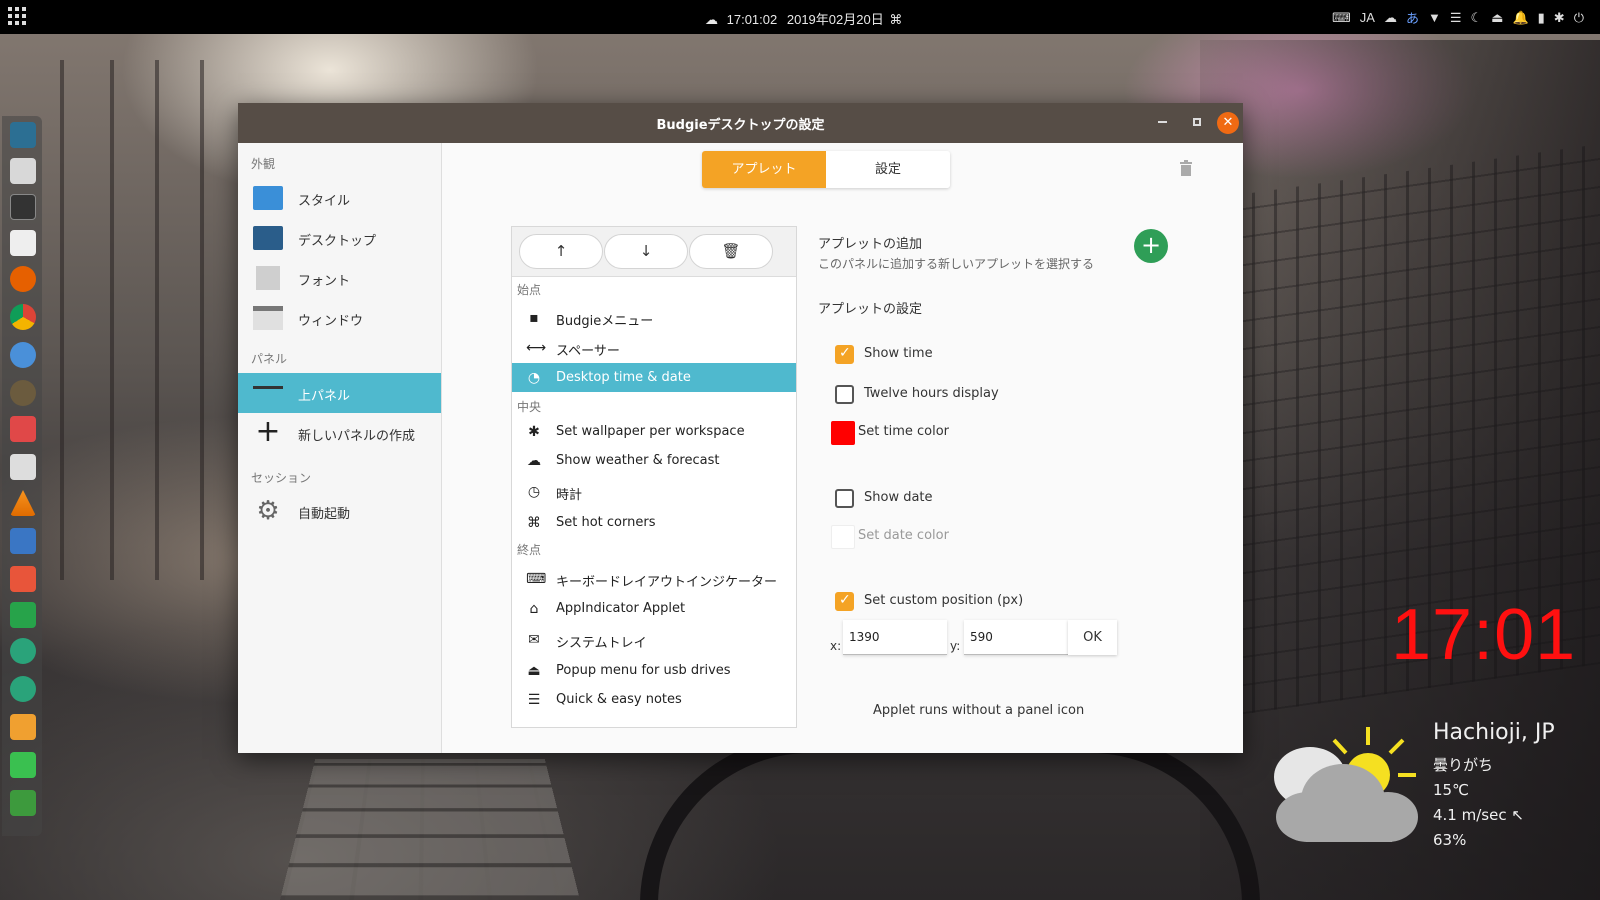 Image resolution: width=1600 pixels, height=900 pixels. I want to click on sidebar-item-top-panel: 上パネル, so click(339, 393).